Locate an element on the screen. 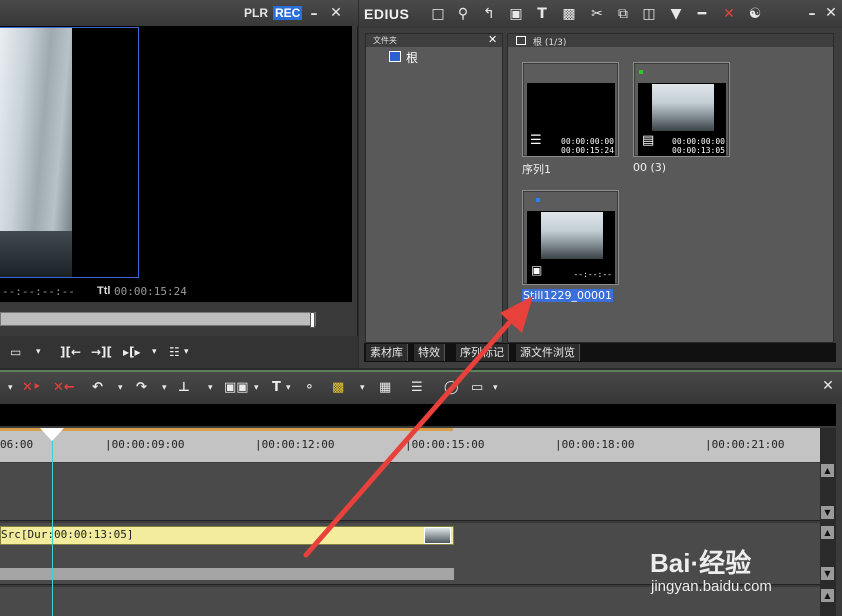 The height and width of the screenshot is (616, 842). ruler-label: |00:00:15:00 is located at coordinates (445, 444).